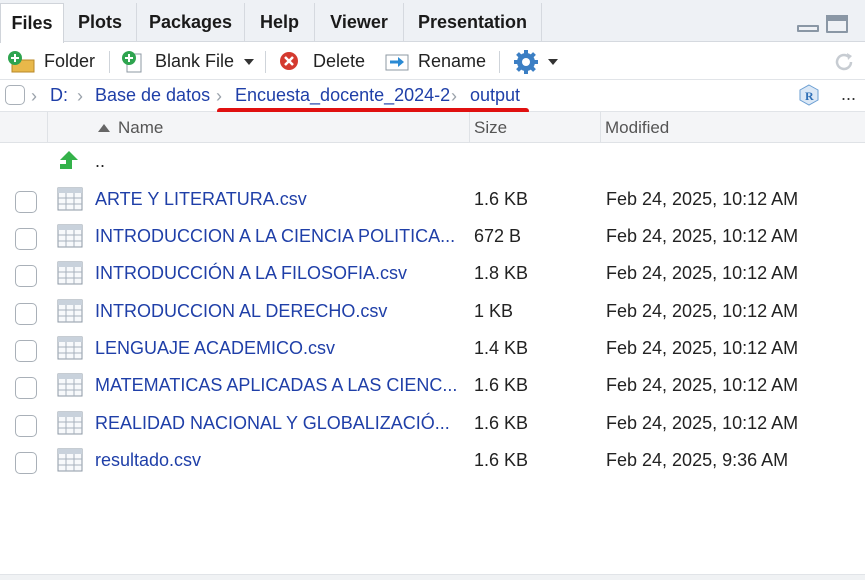 Image resolution: width=865 pixels, height=580 pixels. I want to click on blank-file-button: Blank File, so click(188, 61).